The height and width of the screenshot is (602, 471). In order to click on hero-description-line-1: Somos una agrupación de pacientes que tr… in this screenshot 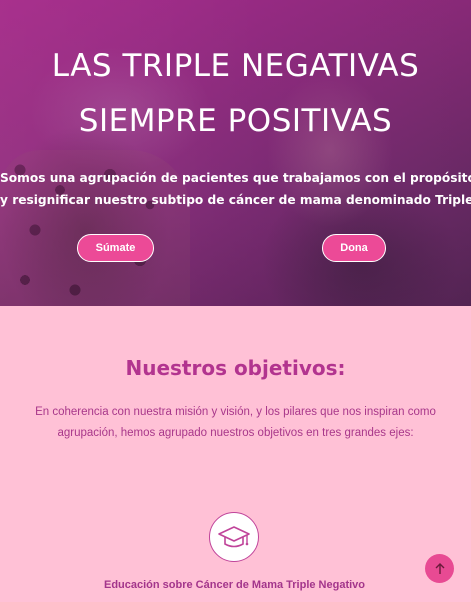, I will do `click(235, 178)`.